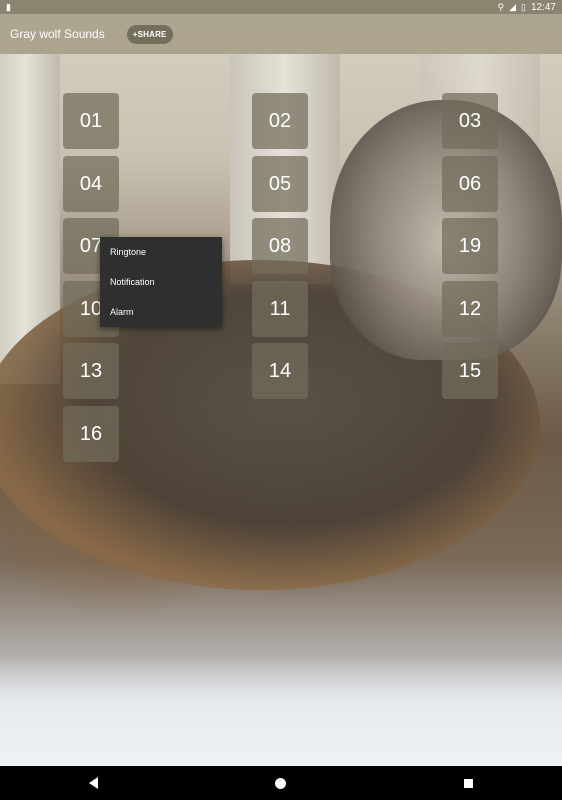  Describe the element at coordinates (57, 34) in the screenshot. I see `app-title: Gray wolf Sounds` at that location.